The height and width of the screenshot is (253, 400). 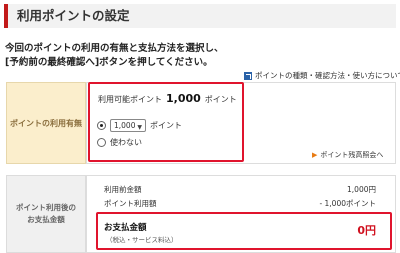 What do you see at coordinates (109, 62) in the screenshot?
I see `instruction-line-2: [予約前の最終確認へ]ボタンを押してください。` at bounding box center [109, 62].